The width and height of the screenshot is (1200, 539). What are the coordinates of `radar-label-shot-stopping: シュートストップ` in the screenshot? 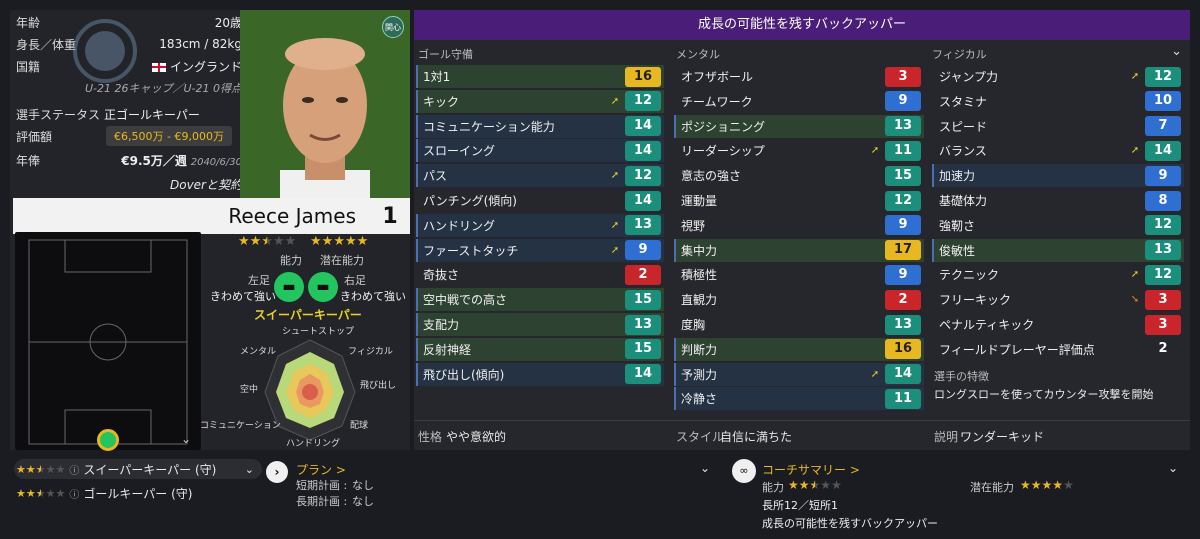 It's located at (318, 332).